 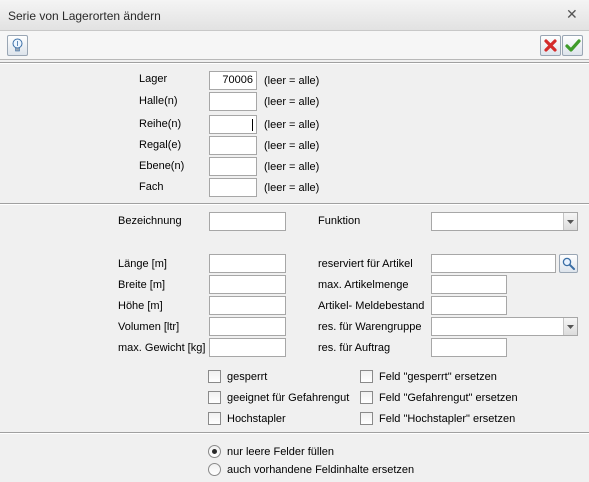 What do you see at coordinates (366, 418) in the screenshot?
I see `set-hochstapler-checkbox` at bounding box center [366, 418].